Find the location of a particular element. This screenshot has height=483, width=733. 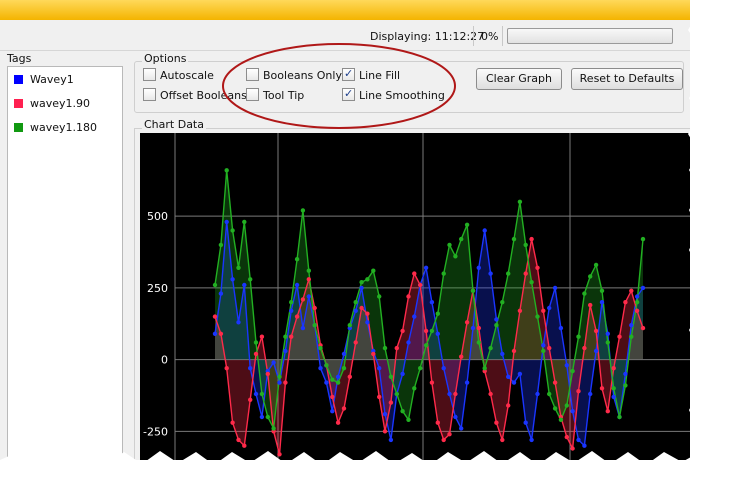

status-divider is located at coordinates (502, 36).